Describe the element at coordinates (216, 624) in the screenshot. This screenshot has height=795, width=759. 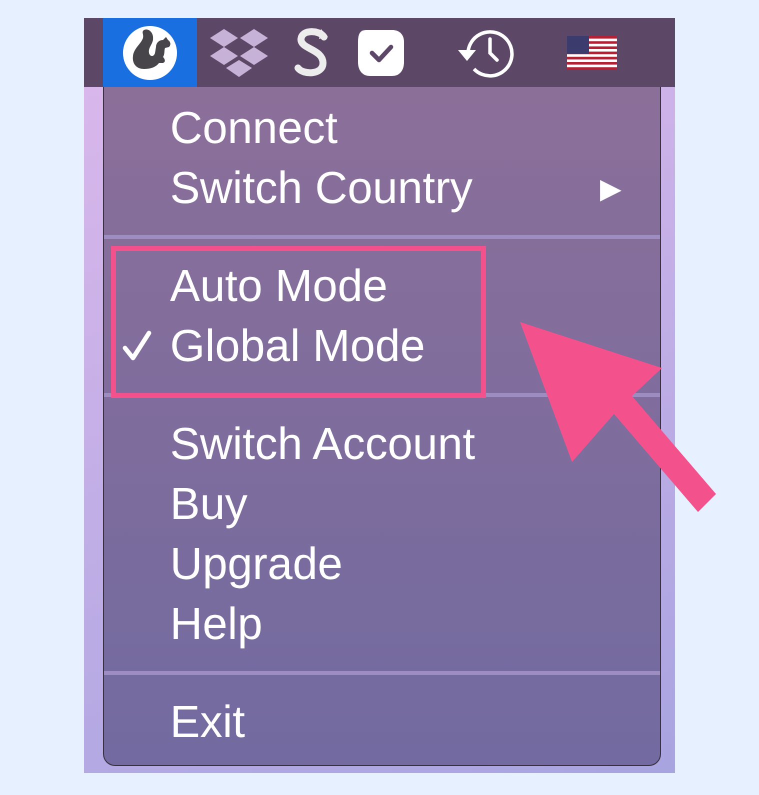
I see `menu-item: Help` at that location.